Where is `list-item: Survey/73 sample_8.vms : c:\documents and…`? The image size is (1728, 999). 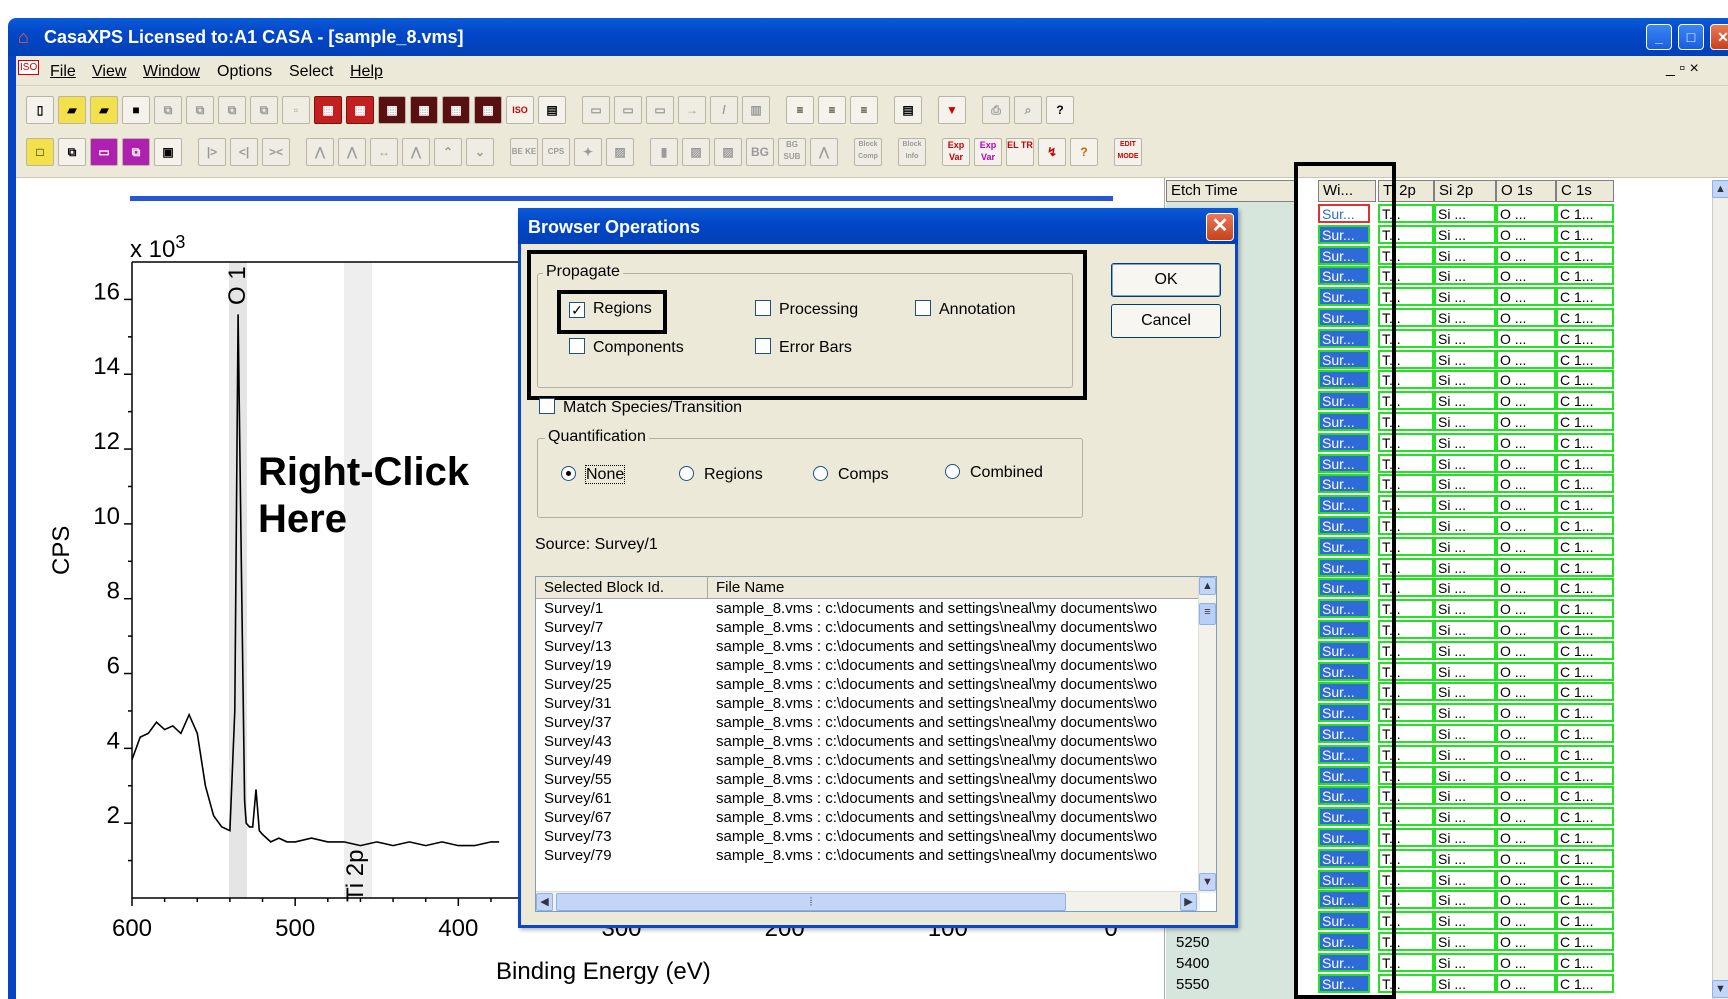 list-item: Survey/73 sample_8.vms : c:\documents and… is located at coordinates (866, 837).